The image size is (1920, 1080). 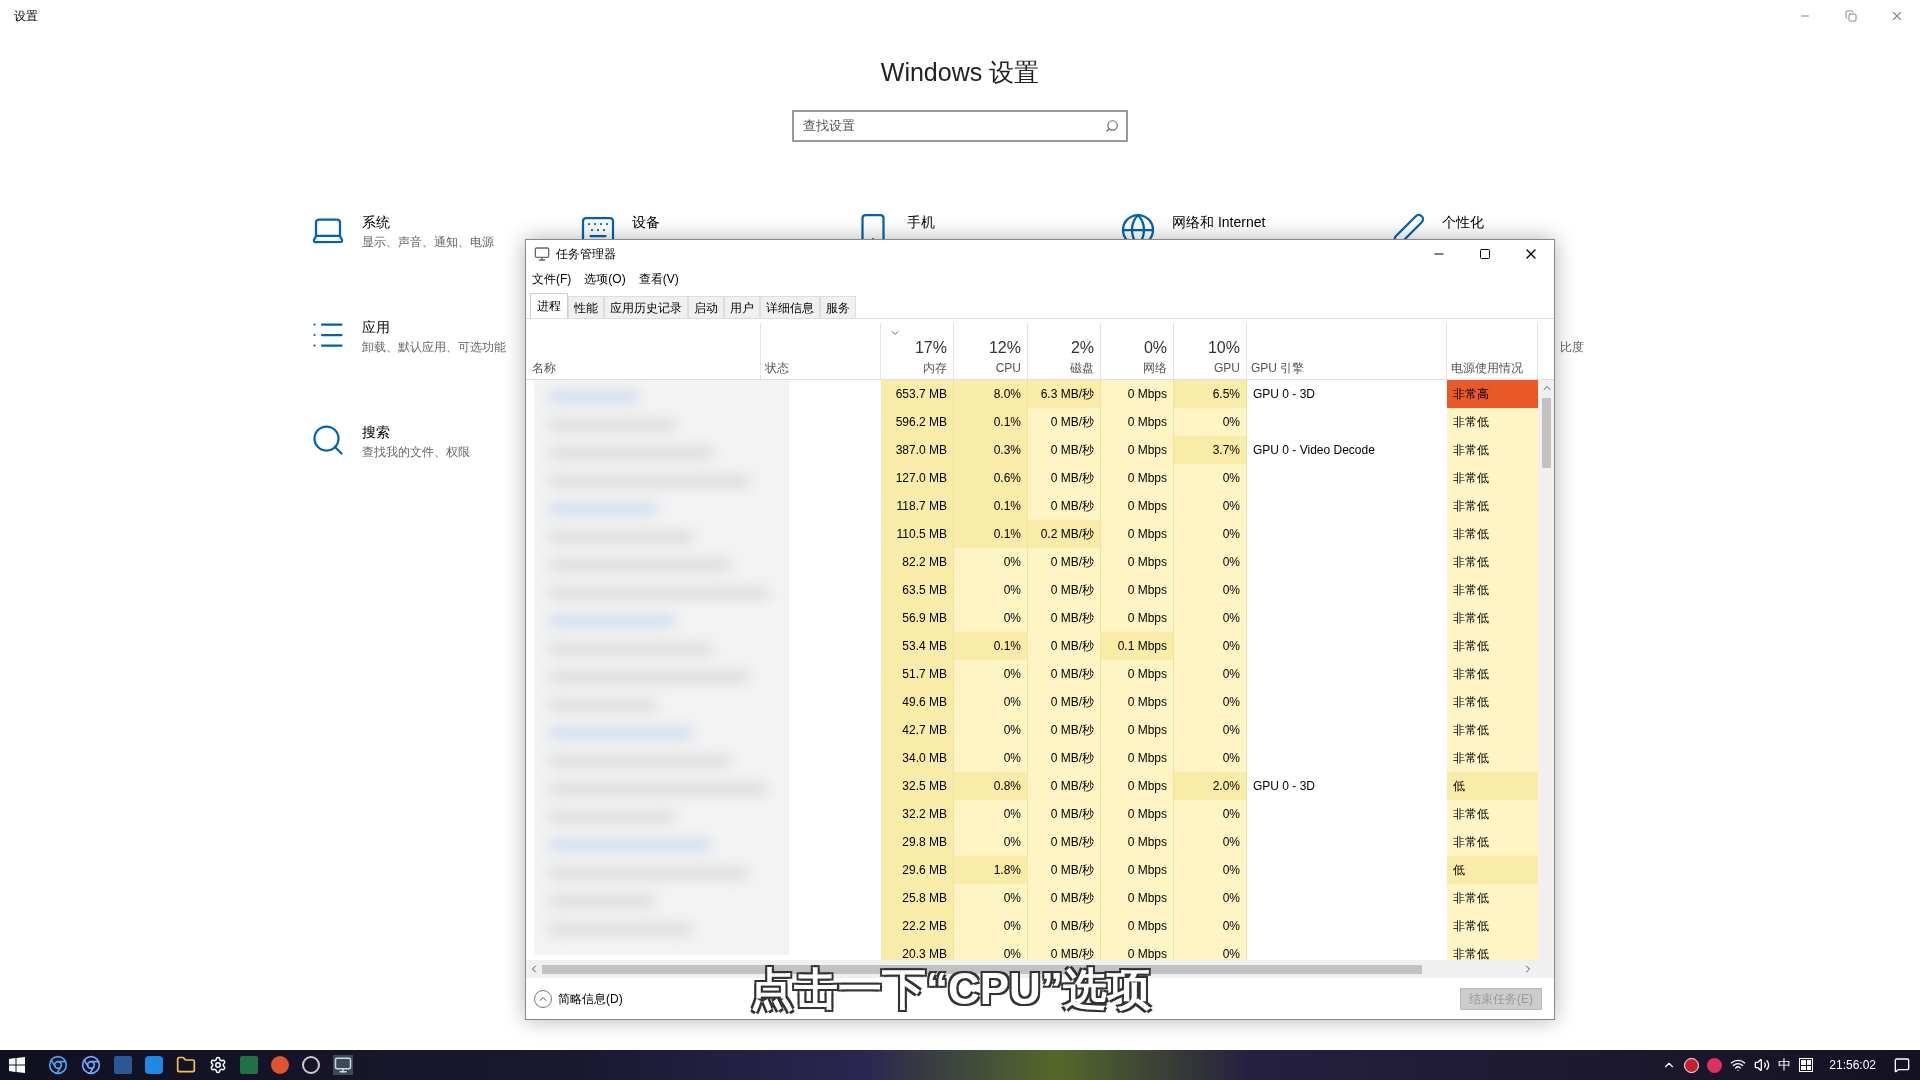 What do you see at coordinates (917, 590) in the screenshot?
I see `table-cell: 63.5 MB` at bounding box center [917, 590].